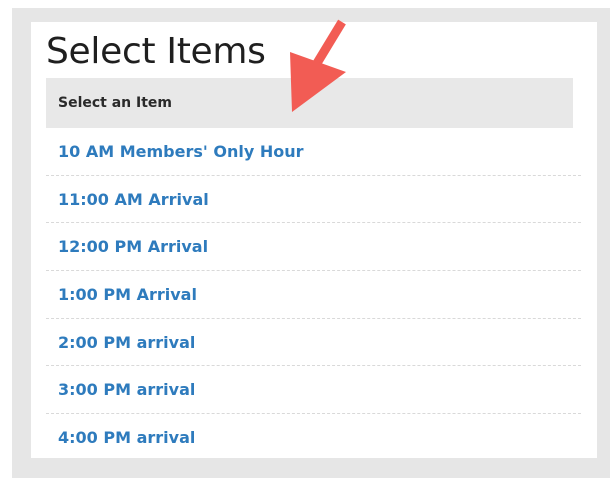  I want to click on list-item: 1:00 PM Arrival, so click(313, 295).